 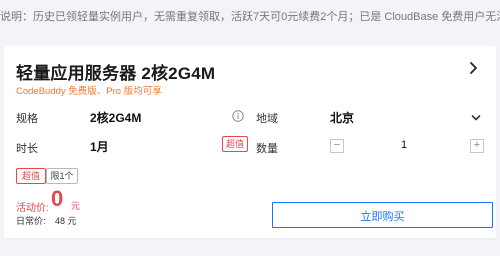 I want to click on discount-badge: 超值, so click(x=235, y=144).